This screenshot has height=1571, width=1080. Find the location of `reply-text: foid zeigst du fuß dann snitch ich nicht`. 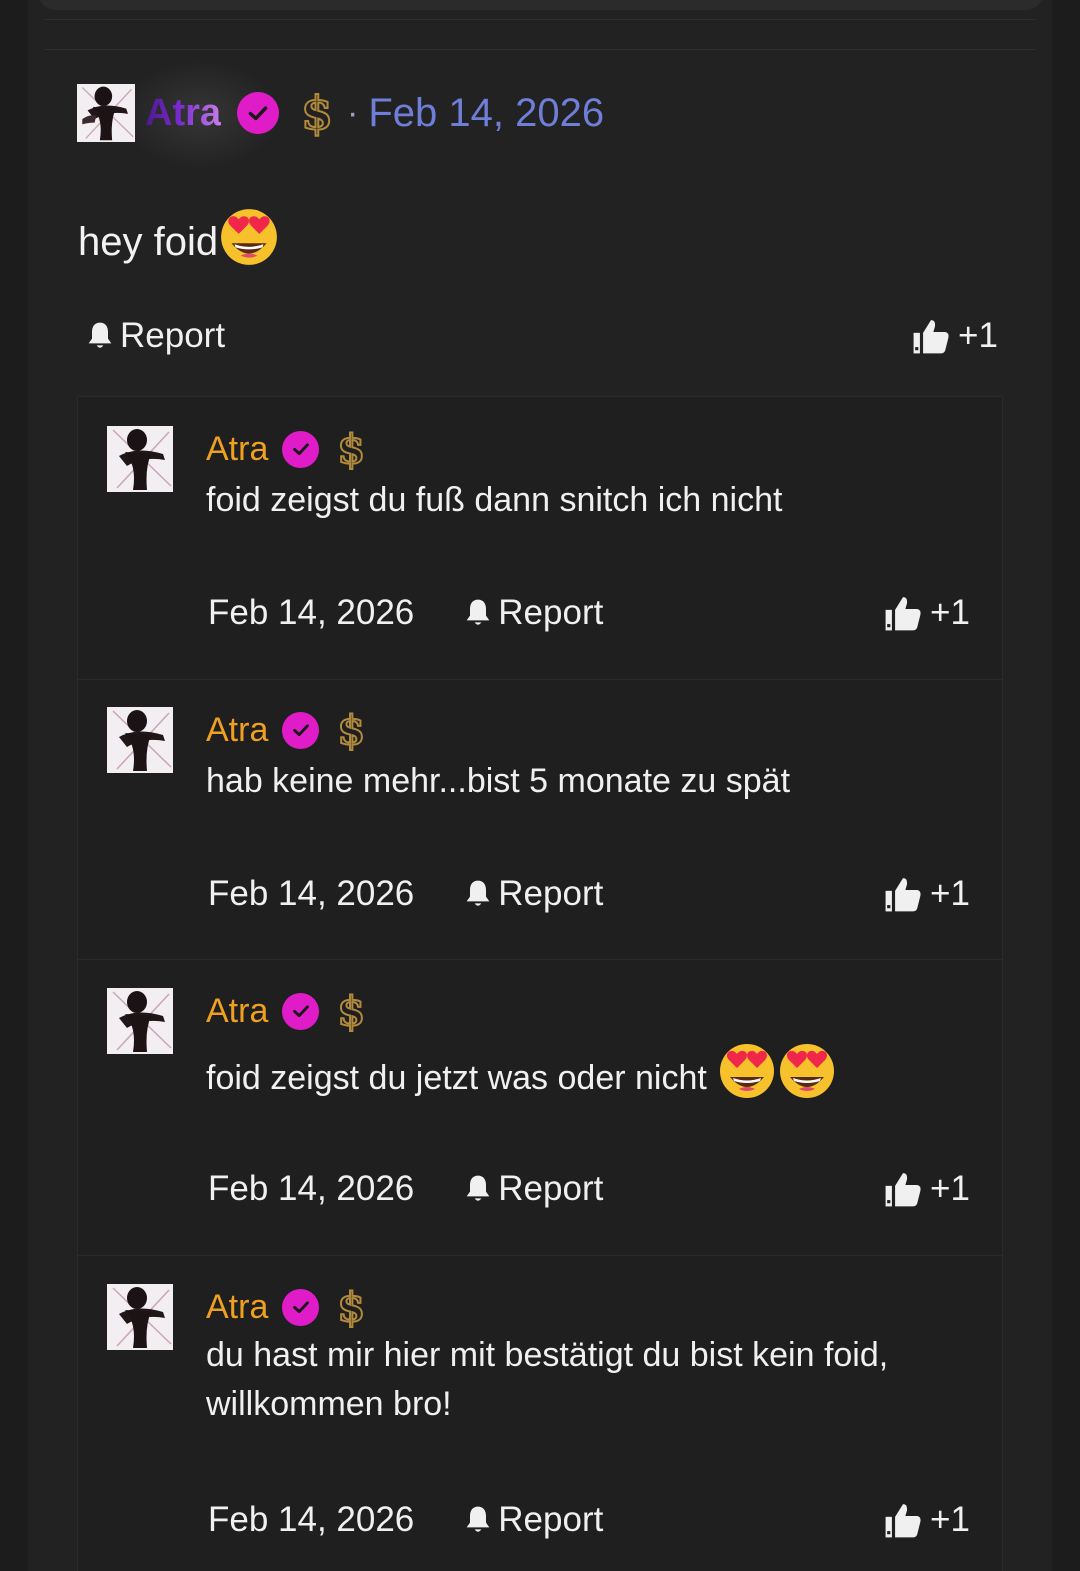

reply-text: foid zeigst du fuß dann snitch ich nicht is located at coordinates (494, 500).